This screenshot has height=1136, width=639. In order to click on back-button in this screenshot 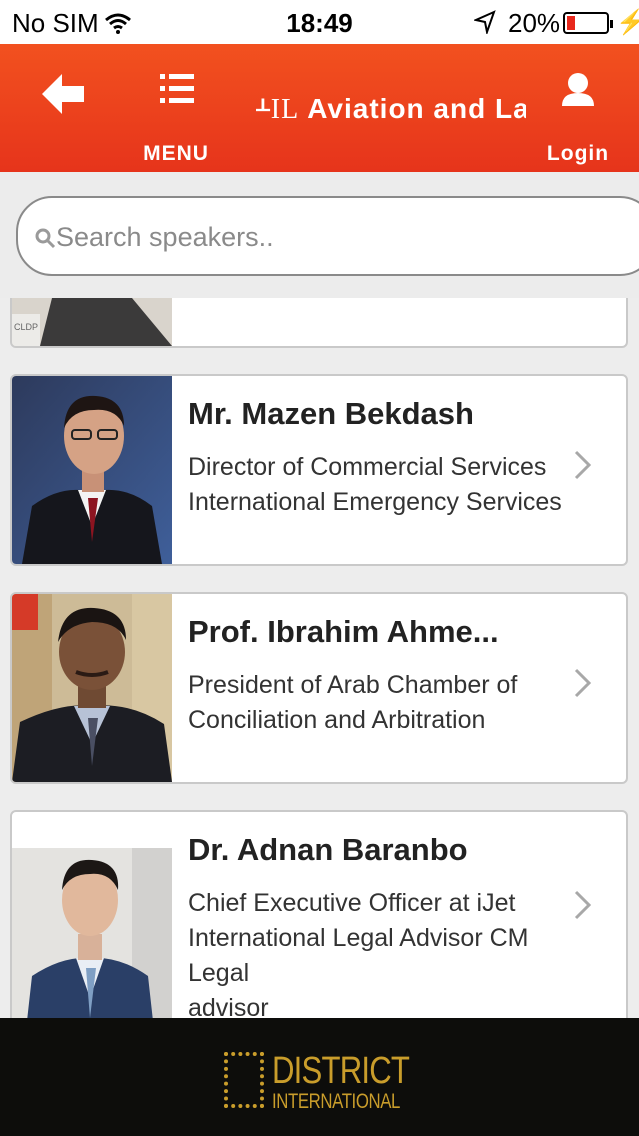, I will do `click(64, 94)`.